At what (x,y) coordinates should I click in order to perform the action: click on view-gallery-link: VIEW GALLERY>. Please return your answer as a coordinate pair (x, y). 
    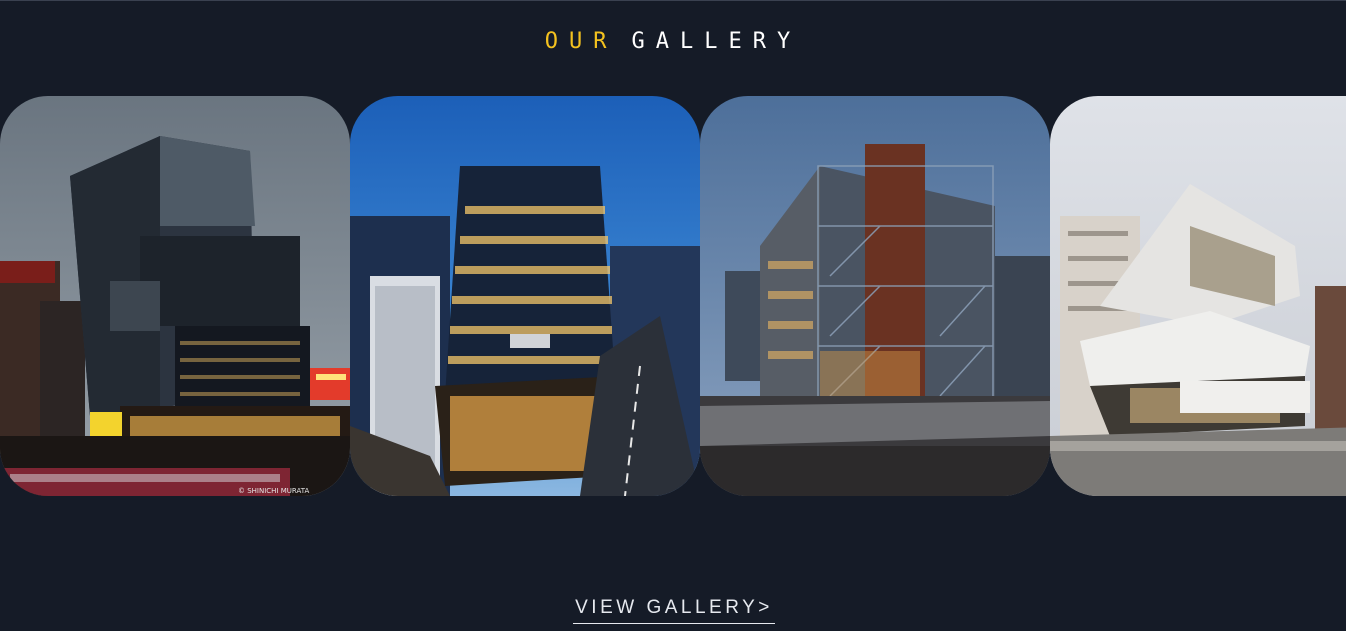
    Looking at the image, I should click on (674, 610).